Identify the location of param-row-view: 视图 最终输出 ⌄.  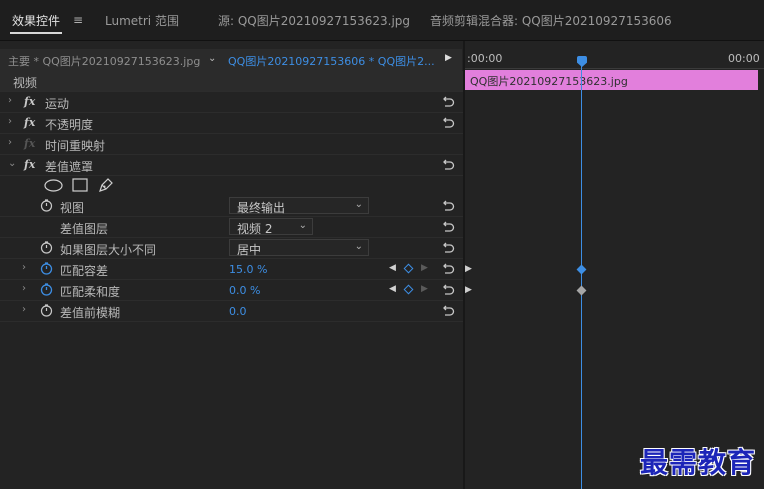
(231, 206).